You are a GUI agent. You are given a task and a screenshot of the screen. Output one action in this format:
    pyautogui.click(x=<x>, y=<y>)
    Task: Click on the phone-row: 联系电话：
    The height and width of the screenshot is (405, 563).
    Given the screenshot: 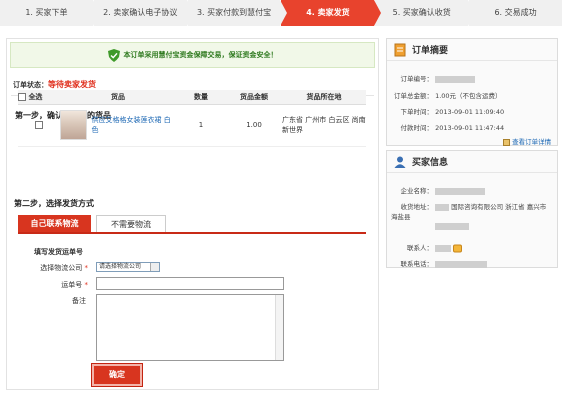 What is the action you would take?
    pyautogui.click(x=439, y=263)
    